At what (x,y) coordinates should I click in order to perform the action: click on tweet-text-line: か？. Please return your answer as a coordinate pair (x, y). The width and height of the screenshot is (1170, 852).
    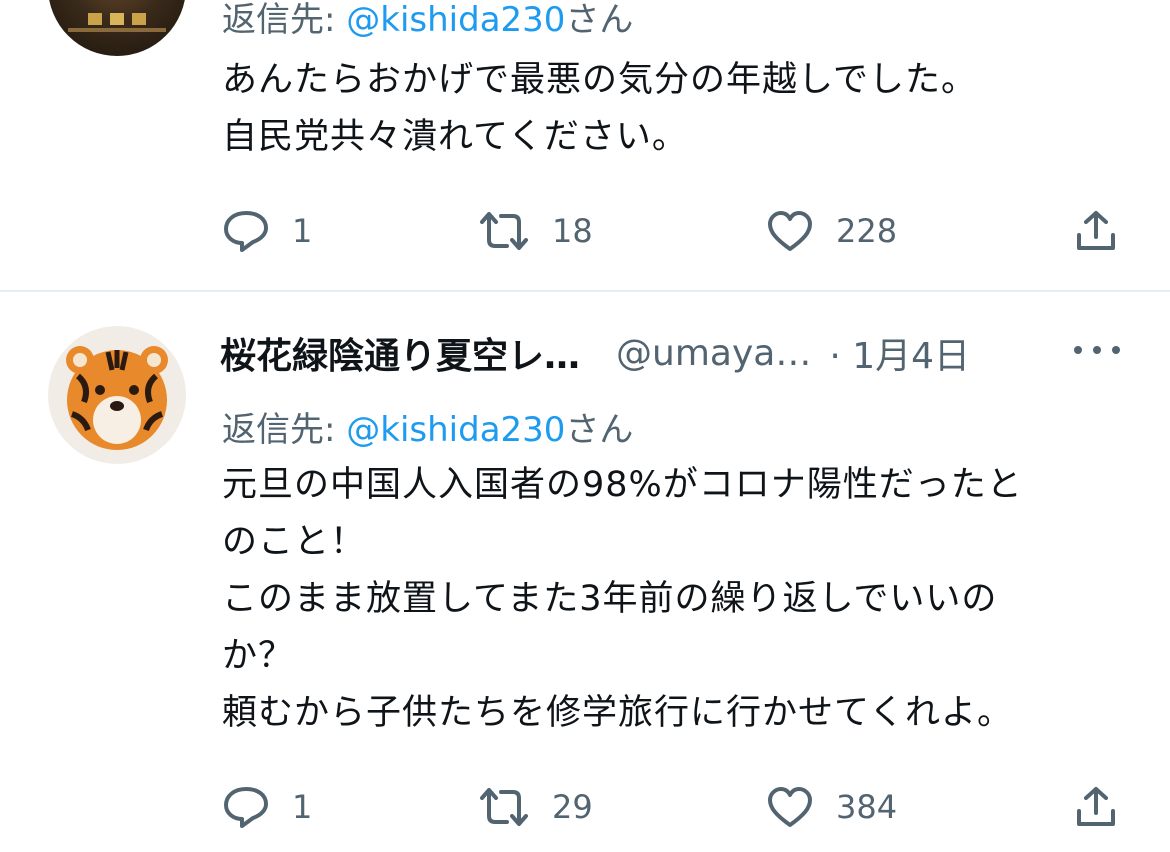
    Looking at the image, I should click on (258, 656).